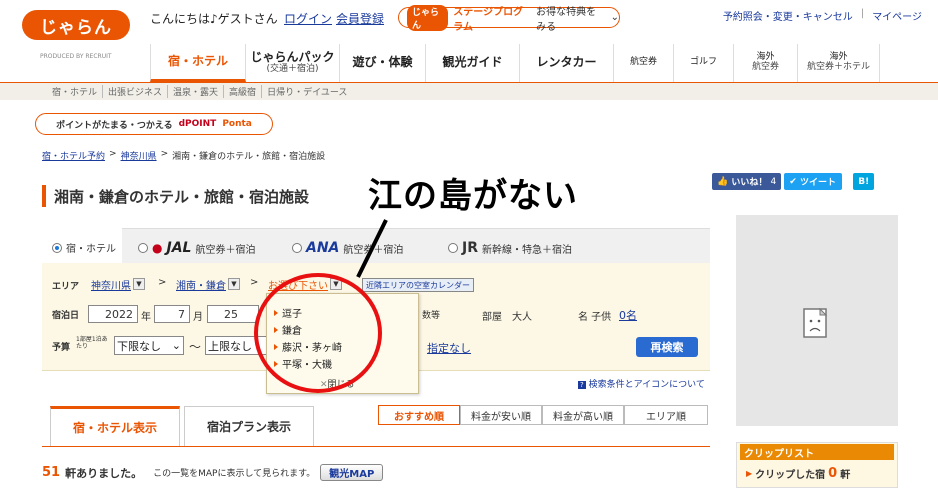 The width and height of the screenshot is (938, 488). I want to click on search-help-link: ? 検索条件とアイコンについて, so click(641, 383).